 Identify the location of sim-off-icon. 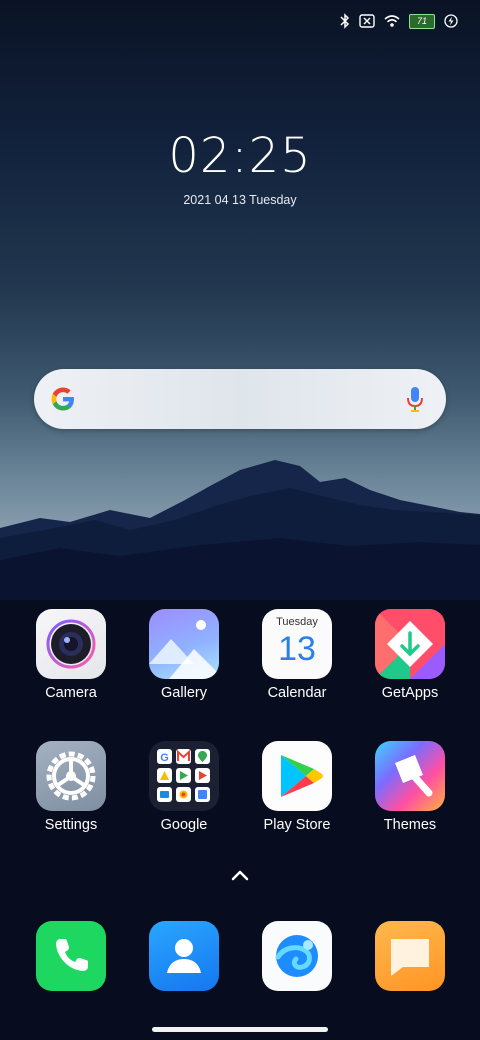
(367, 21).